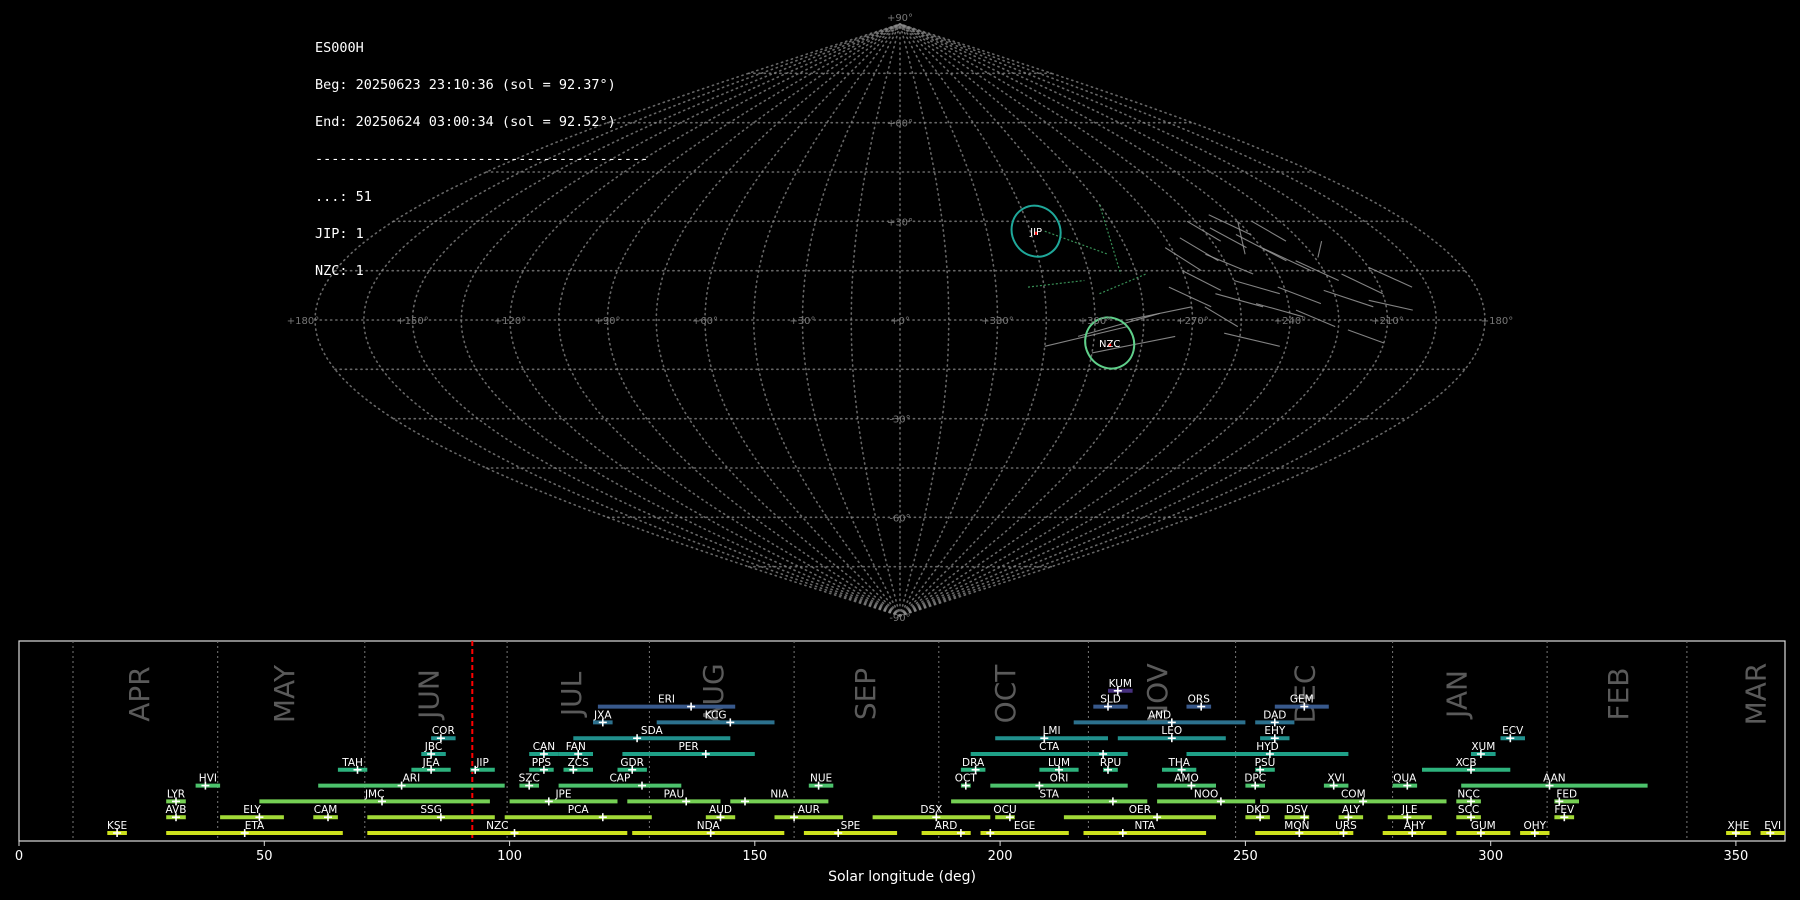  I want to click on shower-label-per: PER, so click(688, 747).